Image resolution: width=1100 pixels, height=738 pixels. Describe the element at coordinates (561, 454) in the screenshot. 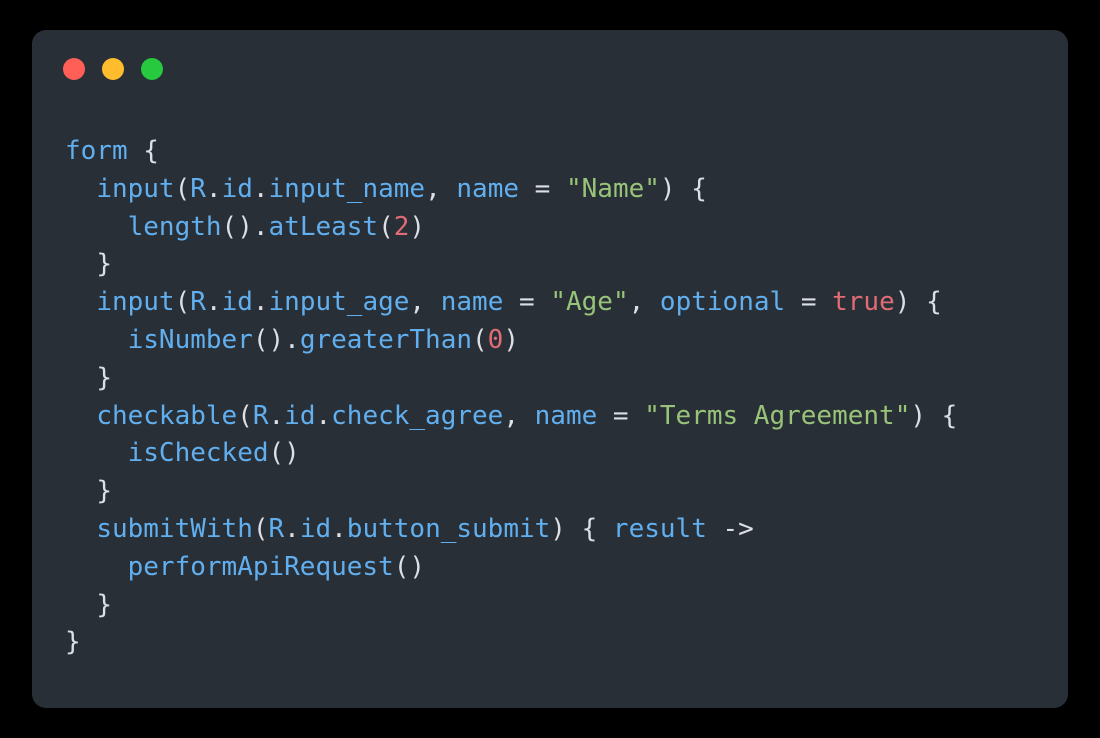

I see `code-line: isChecked()` at that location.